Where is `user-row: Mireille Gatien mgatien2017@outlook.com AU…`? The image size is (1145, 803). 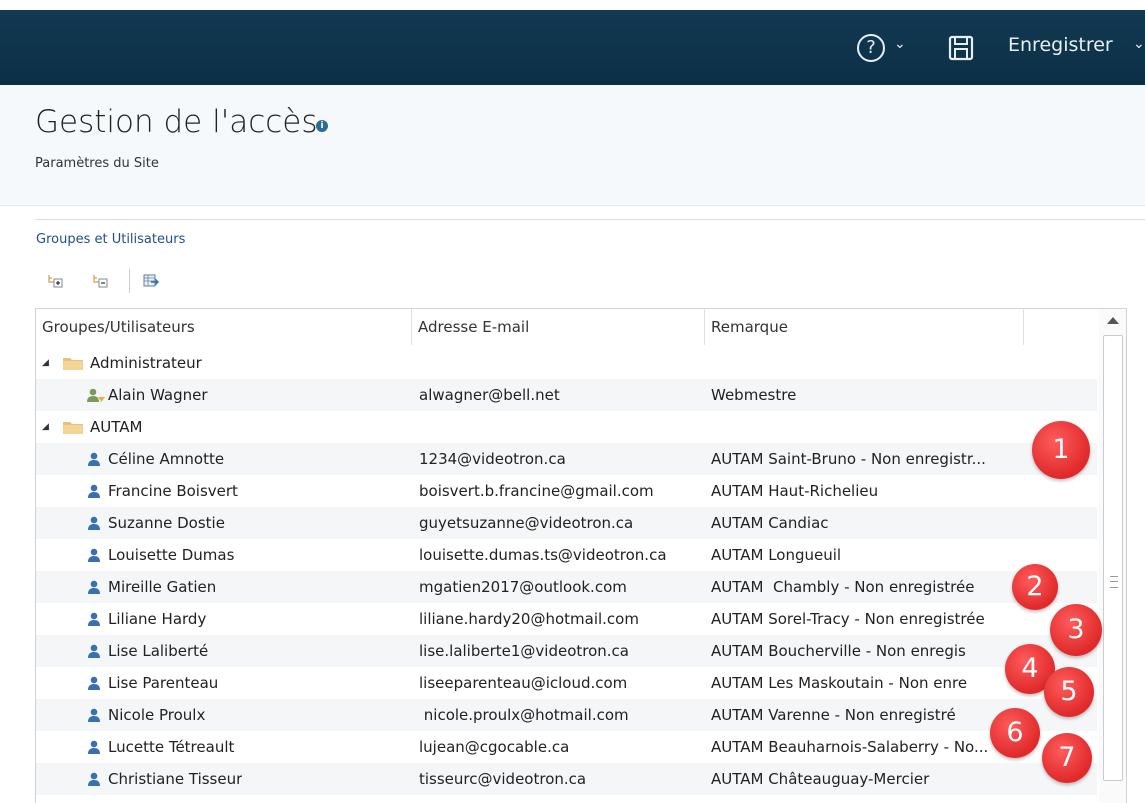
user-row: Mireille Gatien mgatien2017@outlook.com AU… is located at coordinates (566, 587).